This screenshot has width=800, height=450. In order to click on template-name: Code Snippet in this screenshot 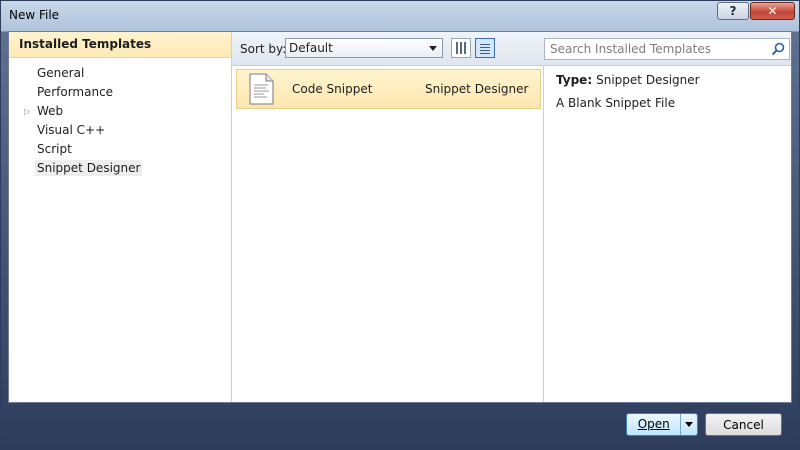, I will do `click(332, 89)`.